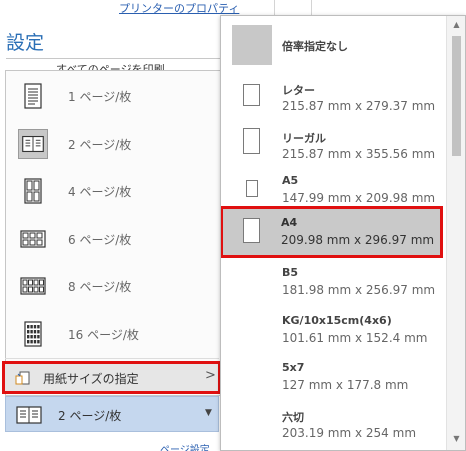 This screenshot has width=466, height=451. I want to click on pages-per-sheet-item-2: 2 ページ/枚, so click(113, 144).